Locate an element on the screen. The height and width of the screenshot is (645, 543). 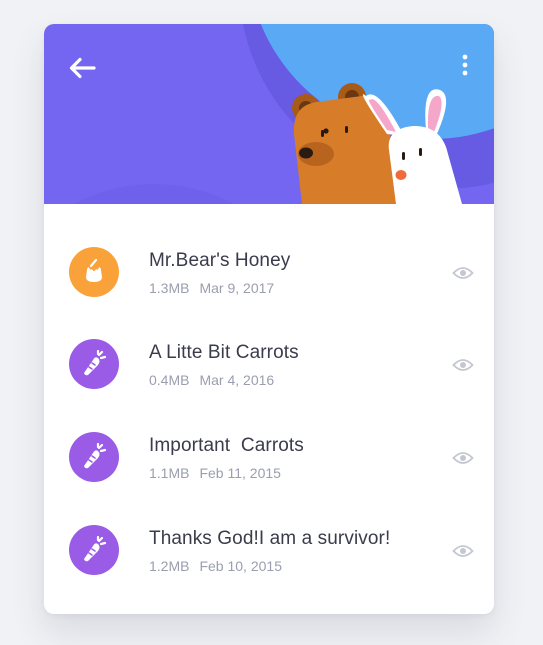
more-menu-button is located at coordinates (465, 65).